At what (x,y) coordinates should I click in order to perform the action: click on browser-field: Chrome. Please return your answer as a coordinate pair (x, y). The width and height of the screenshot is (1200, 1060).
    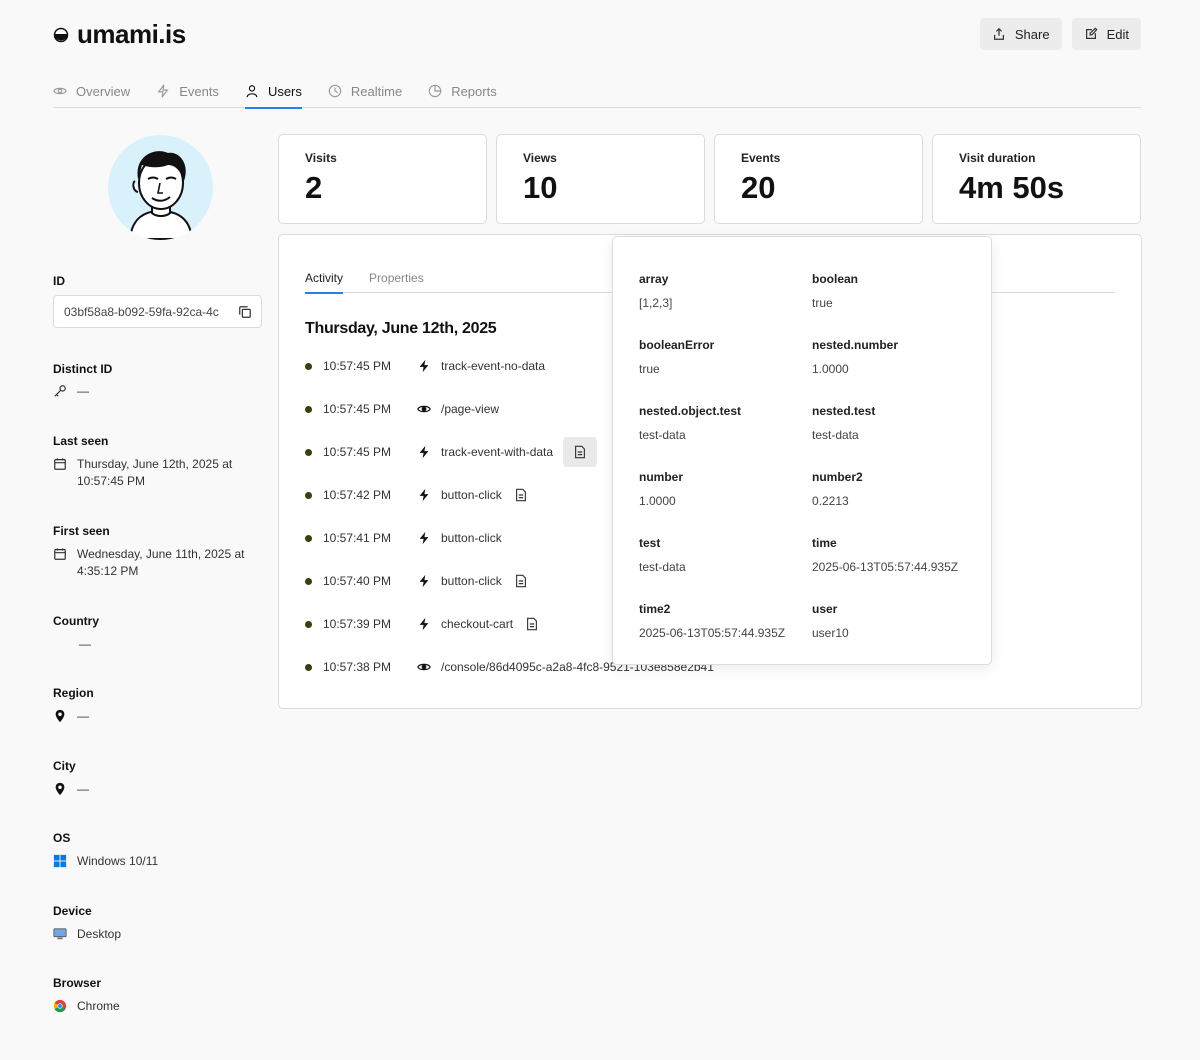
    Looking at the image, I should click on (86, 1006).